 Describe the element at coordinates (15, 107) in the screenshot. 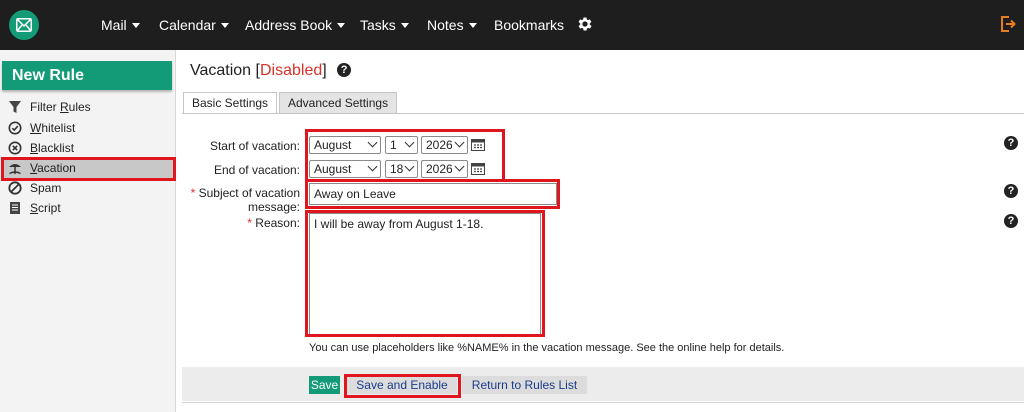

I see `funnel-icon` at that location.